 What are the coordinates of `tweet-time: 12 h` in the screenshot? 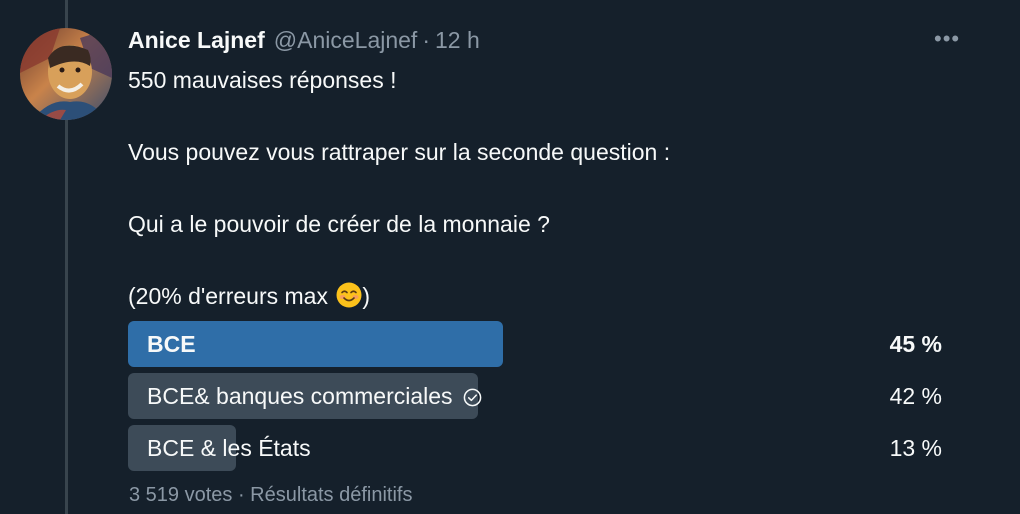 It's located at (457, 40).